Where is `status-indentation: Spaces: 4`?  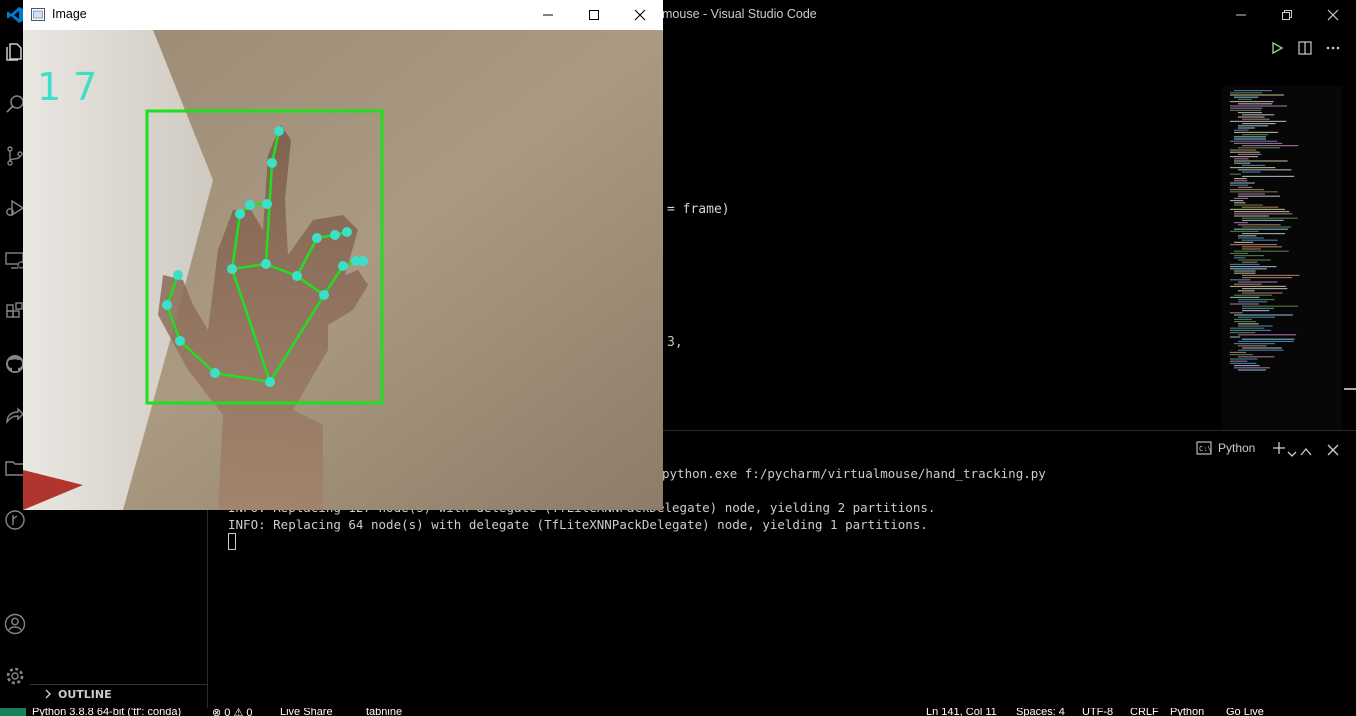 status-indentation: Spaces: 4 is located at coordinates (1040, 712).